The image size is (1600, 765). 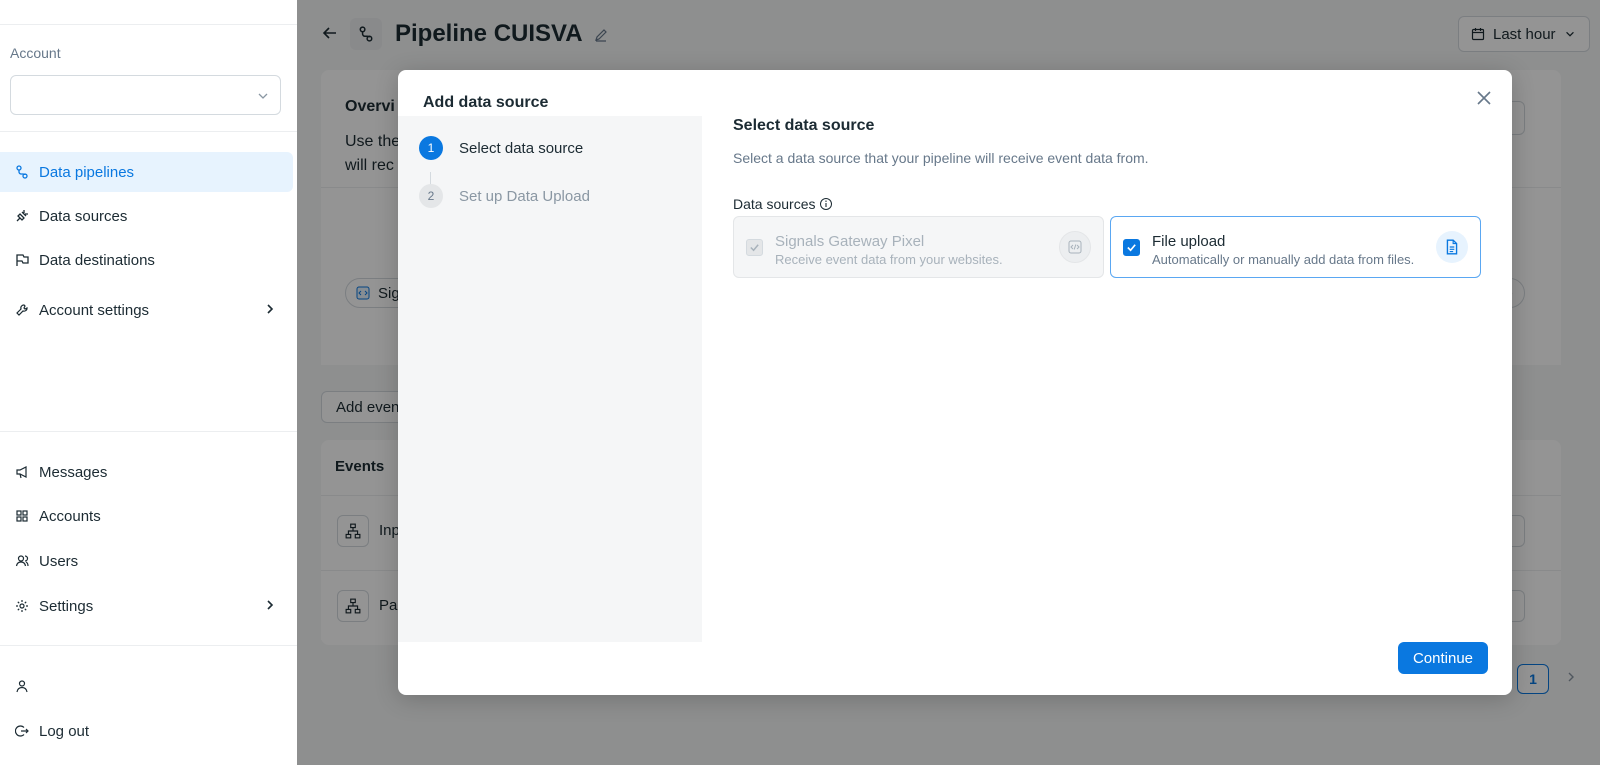 I want to click on sidebar-item-users: Users, so click(x=146, y=561).